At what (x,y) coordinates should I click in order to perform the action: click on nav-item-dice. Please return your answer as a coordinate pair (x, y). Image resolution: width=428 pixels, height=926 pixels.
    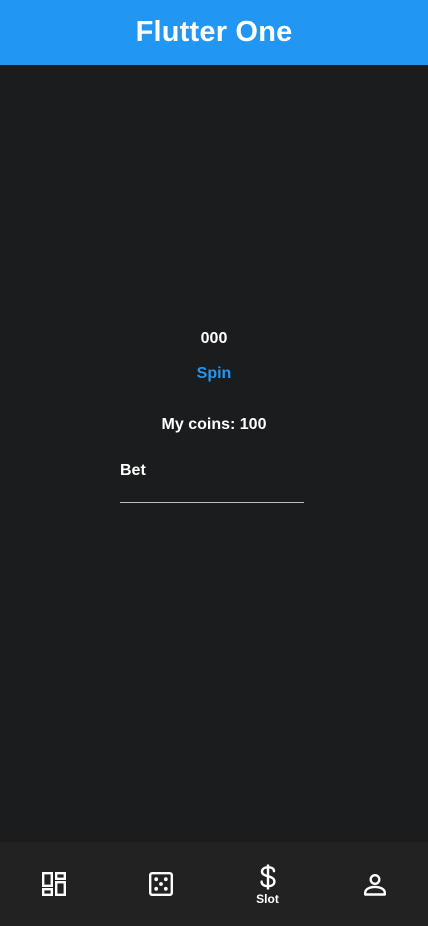
    Looking at the image, I should click on (160, 884).